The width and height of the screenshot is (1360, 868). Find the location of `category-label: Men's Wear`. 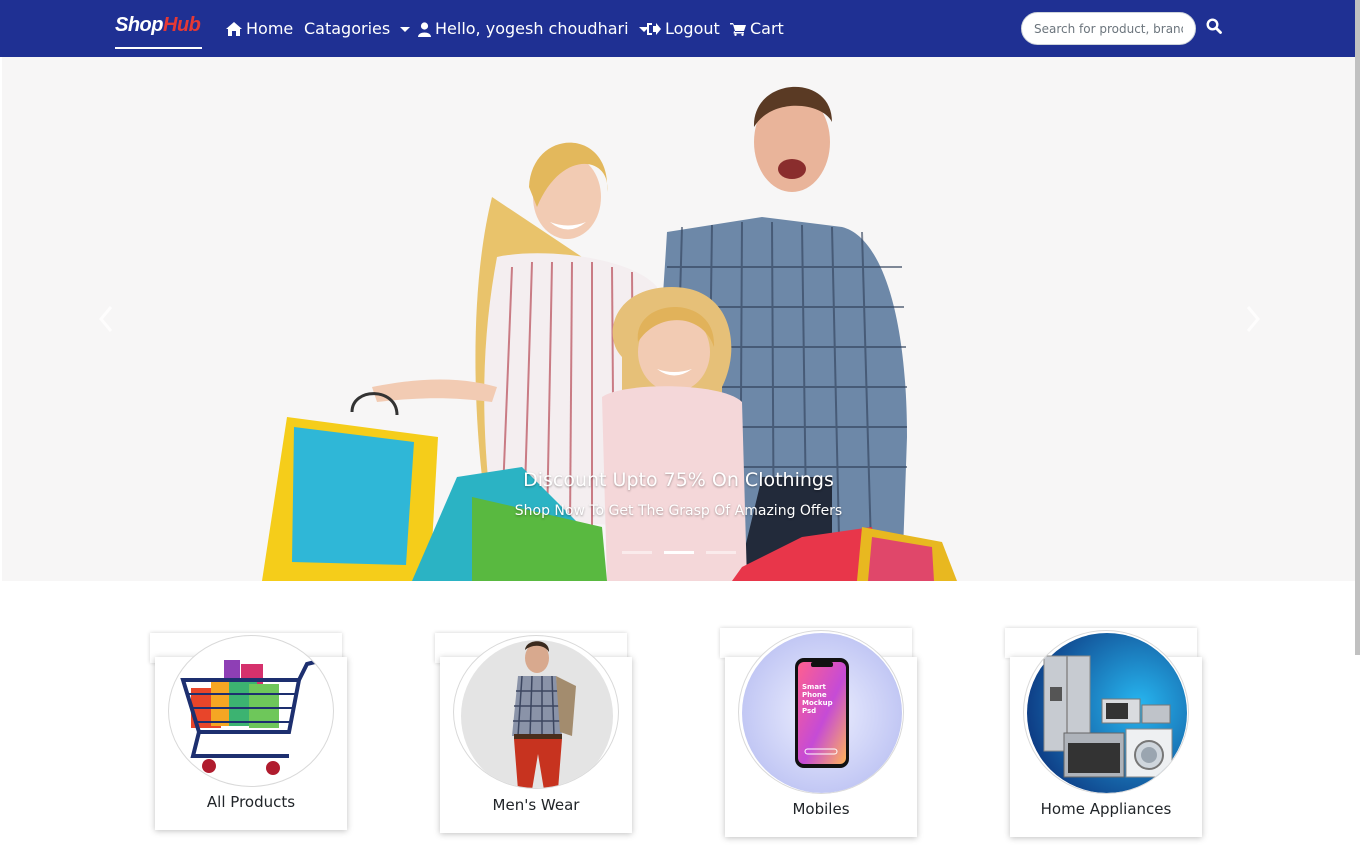

category-label: Men's Wear is located at coordinates (536, 805).